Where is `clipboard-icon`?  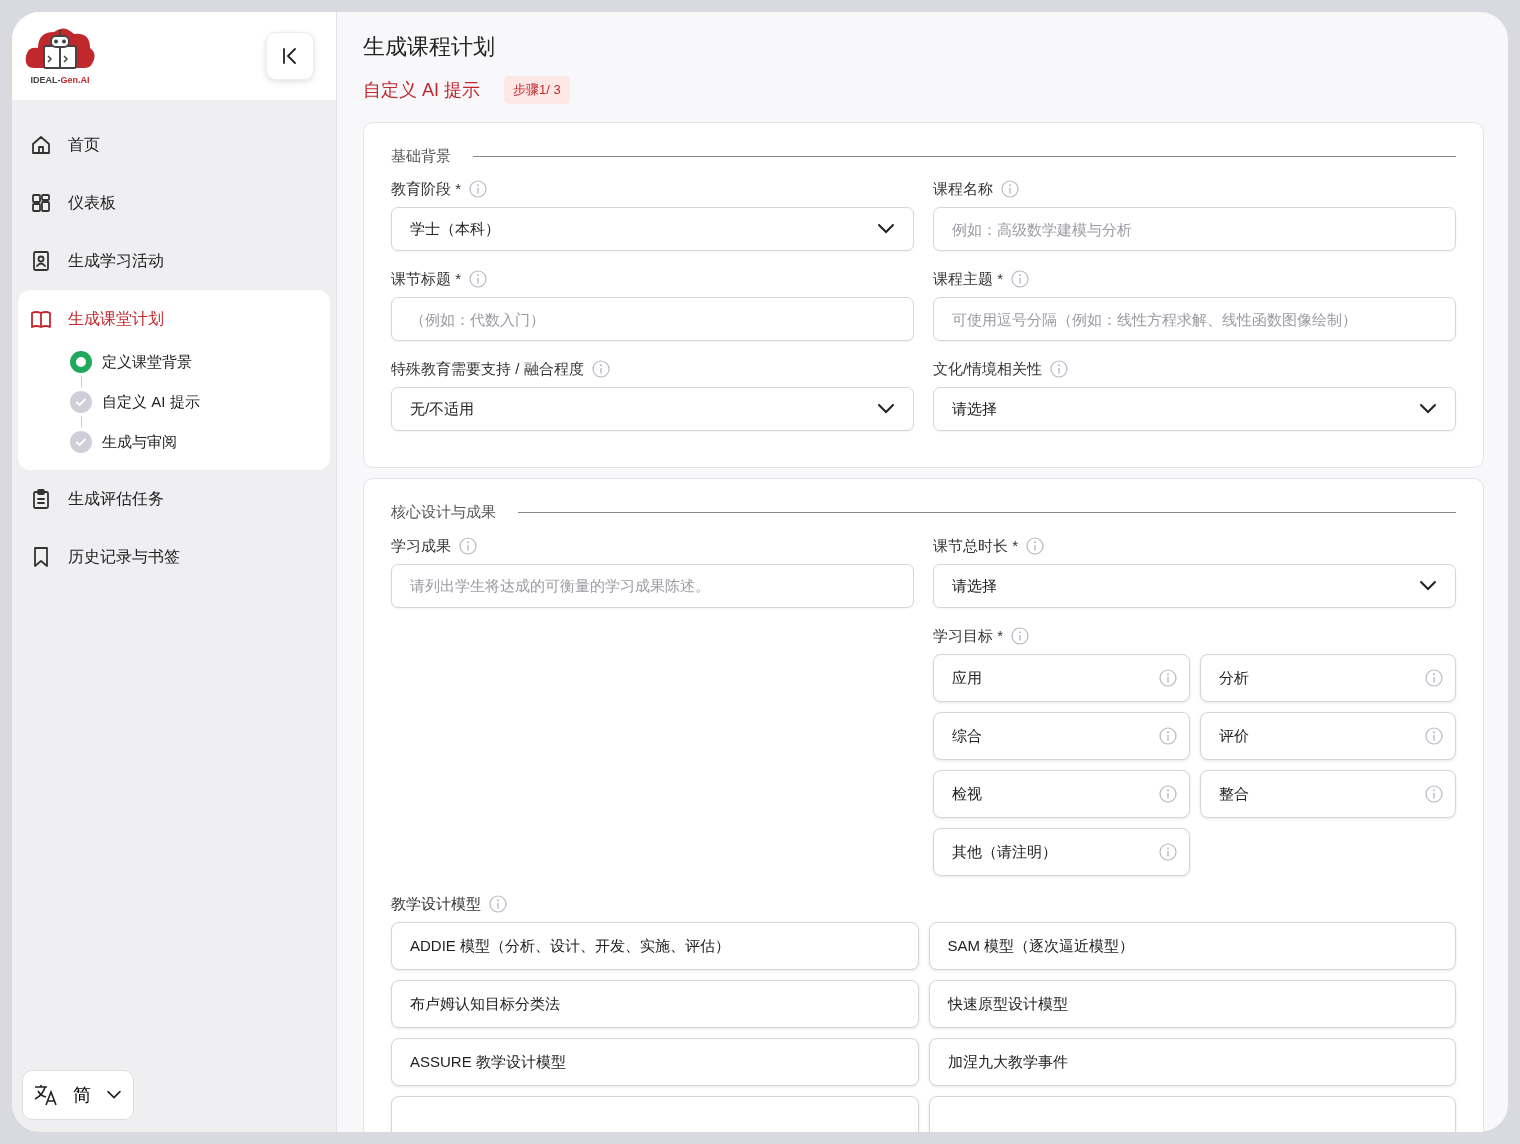 clipboard-icon is located at coordinates (41, 499).